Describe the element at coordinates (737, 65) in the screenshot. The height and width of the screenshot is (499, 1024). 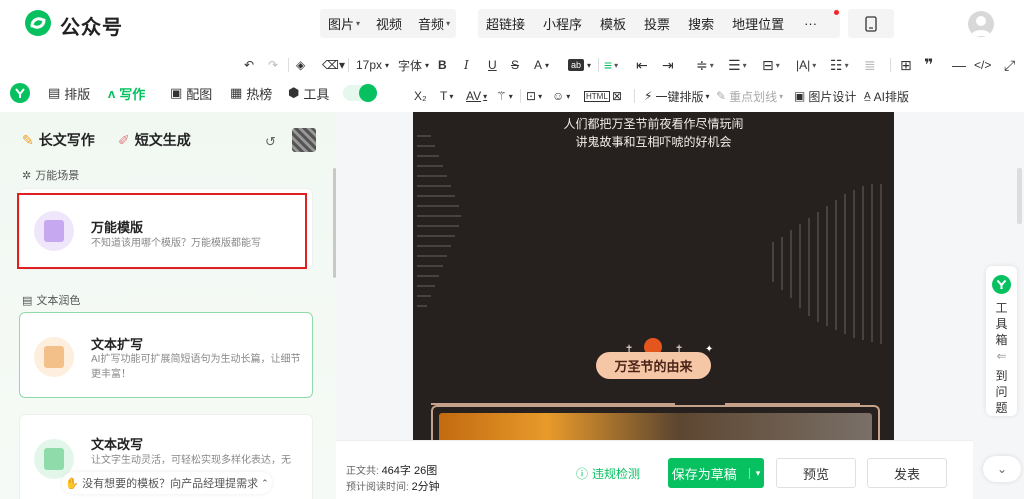
I see `paragraph-spacing-icon: ☰ ▾` at that location.